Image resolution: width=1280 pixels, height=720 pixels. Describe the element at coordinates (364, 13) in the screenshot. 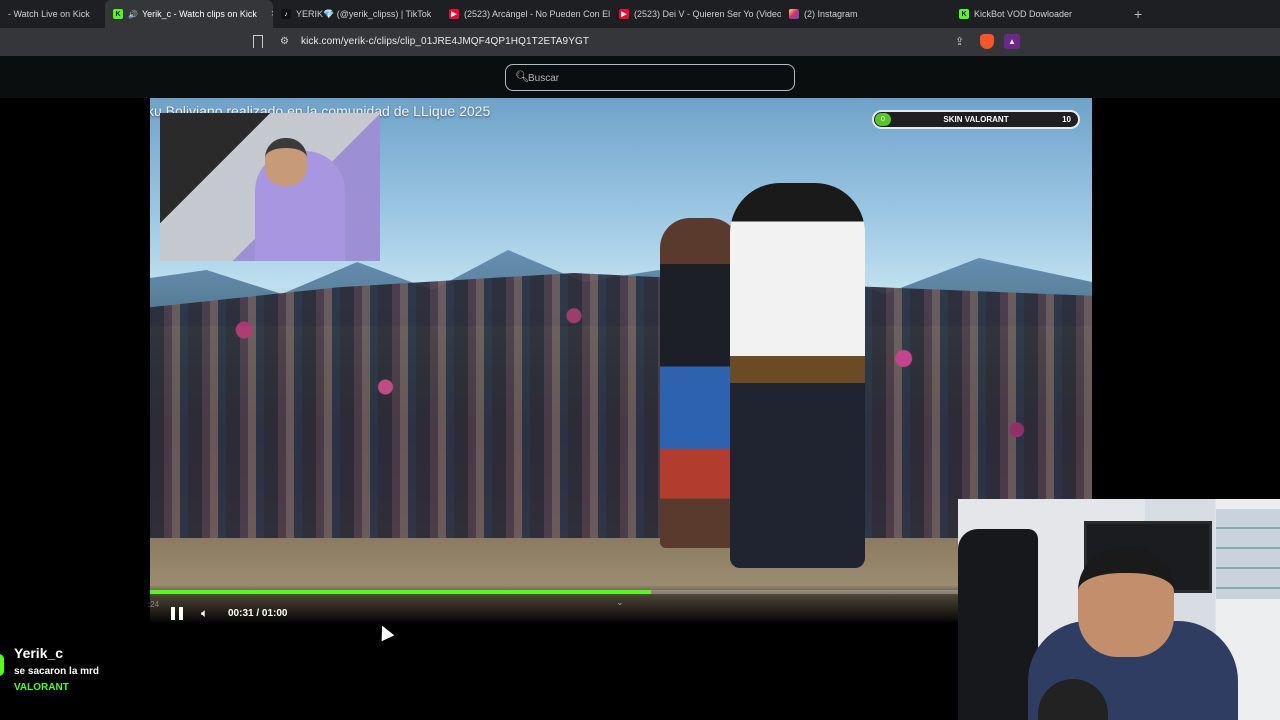

I see `tab-title: YERIK💎 (@yerik_clipss) | TikTok` at that location.